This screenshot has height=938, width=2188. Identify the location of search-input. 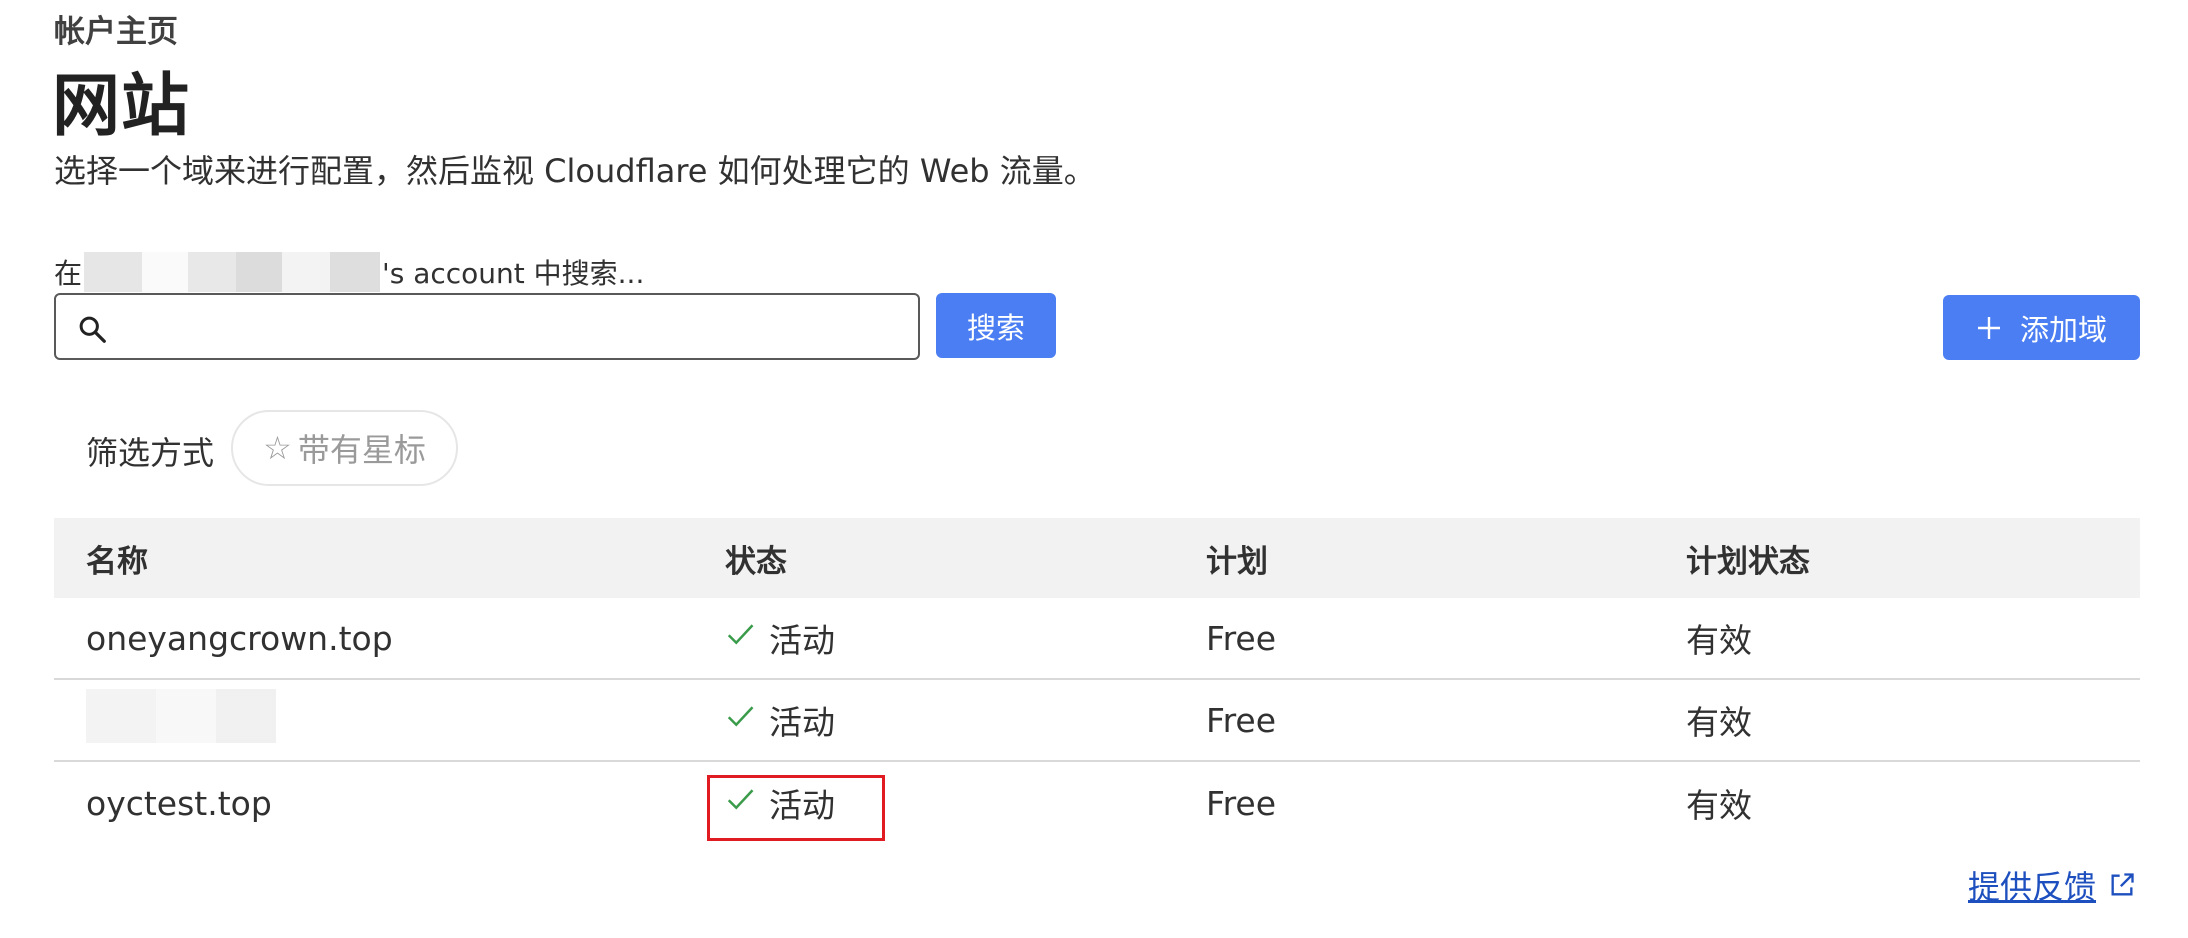
(519, 327).